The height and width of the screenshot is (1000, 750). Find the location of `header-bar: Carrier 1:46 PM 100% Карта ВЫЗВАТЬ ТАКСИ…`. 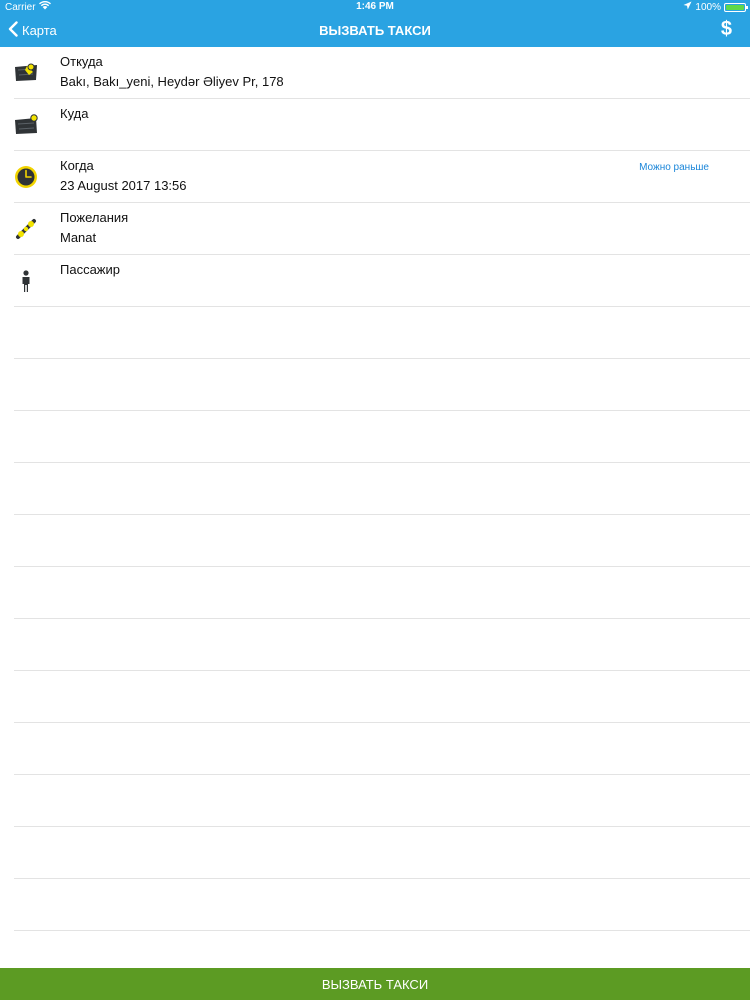

header-bar: Carrier 1:46 PM 100% Карта ВЫЗВАТЬ ТАКСИ… is located at coordinates (375, 23).